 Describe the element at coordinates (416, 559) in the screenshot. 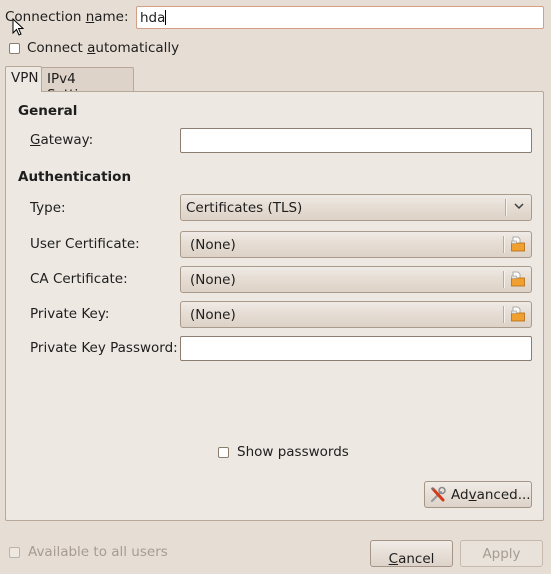

I see `cancel-label-post: ancel` at that location.